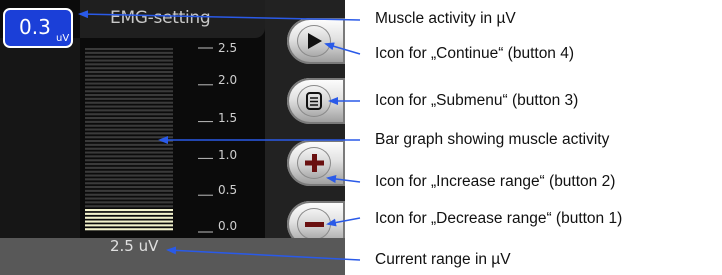 This screenshot has width=722, height=275. I want to click on increase-range-button, so click(316, 163).